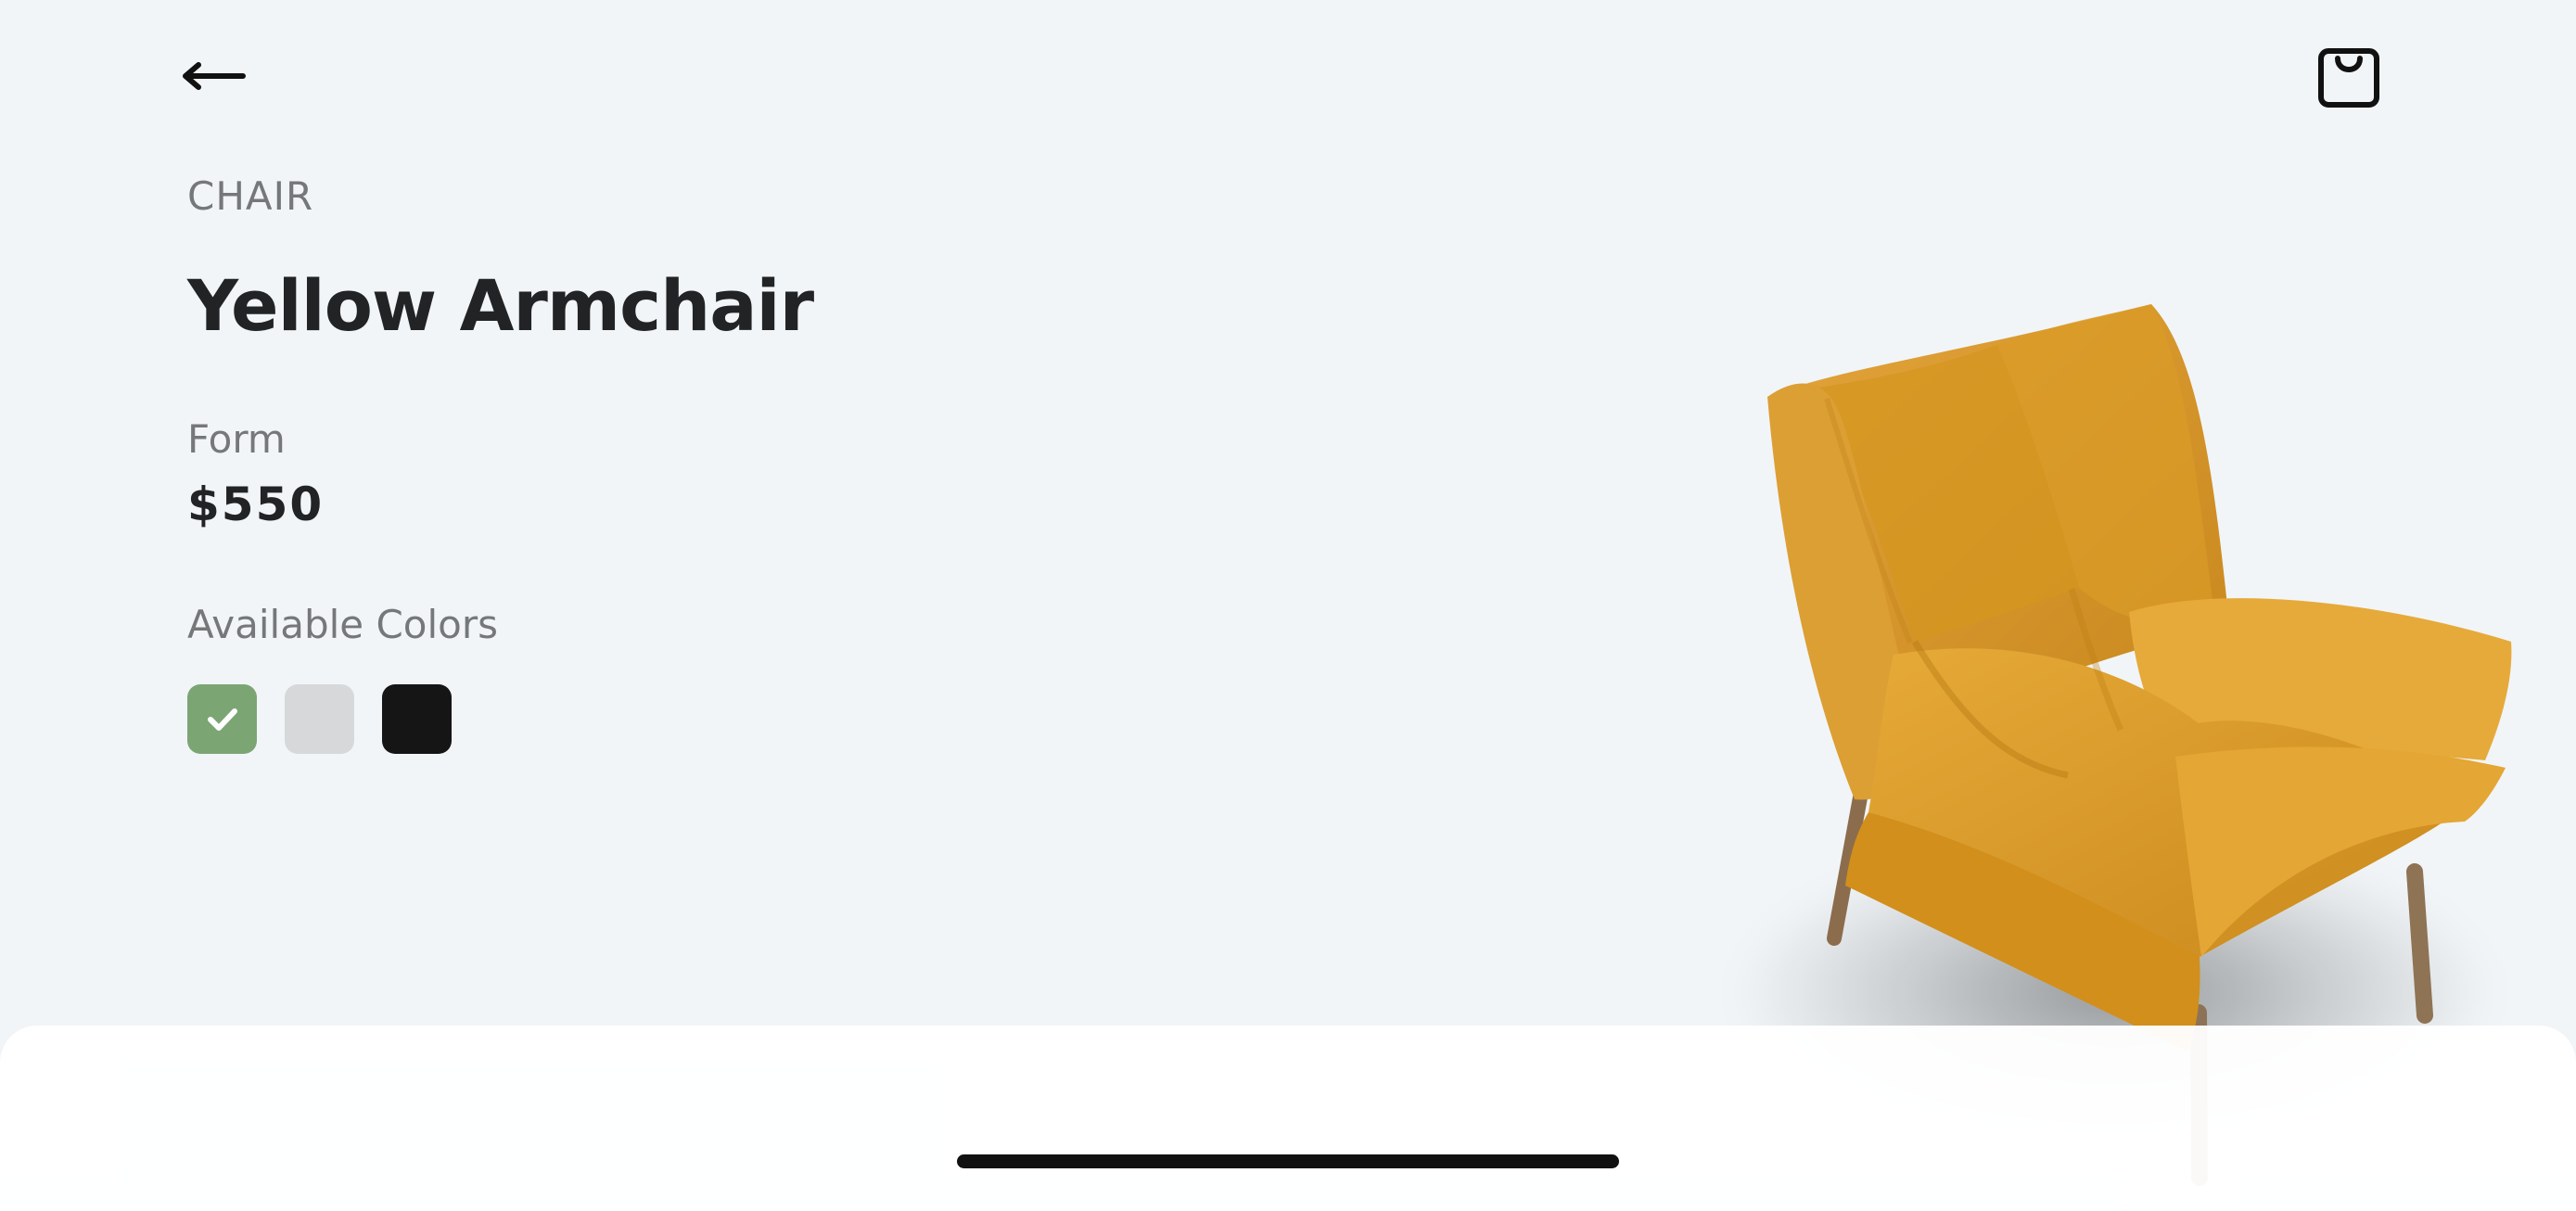 This screenshot has width=2576, height=1211. Describe the element at coordinates (501, 305) in the screenshot. I see `product-title: Yellow Armchair` at that location.